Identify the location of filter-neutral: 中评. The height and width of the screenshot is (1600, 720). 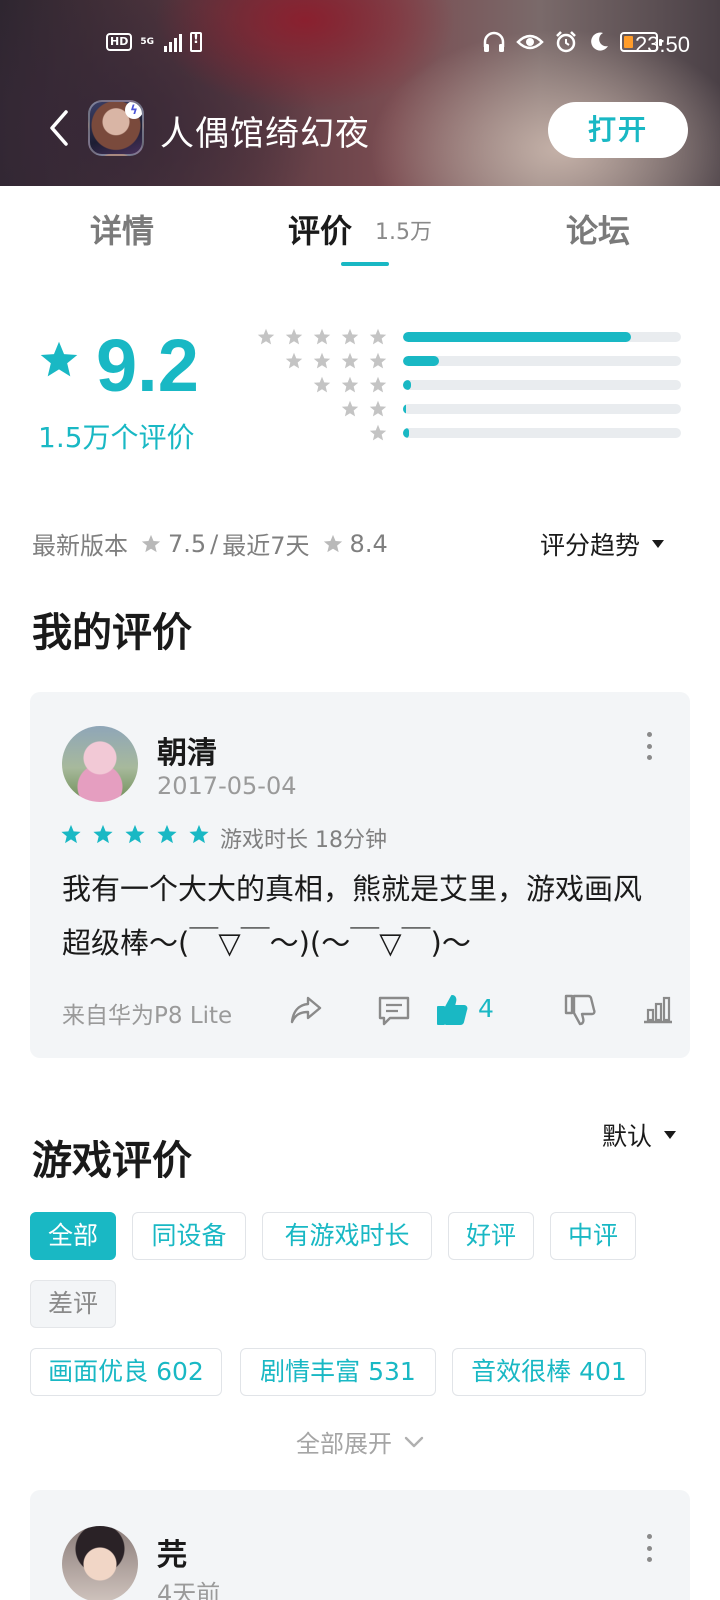
(593, 1236).